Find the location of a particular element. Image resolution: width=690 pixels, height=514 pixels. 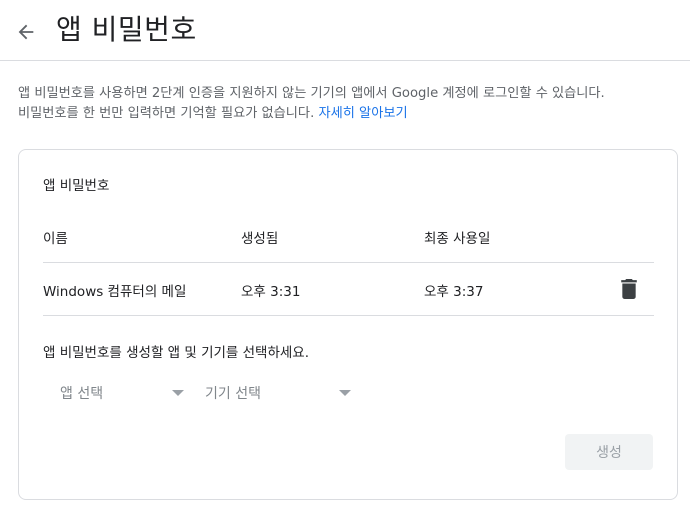

trash-icon is located at coordinates (629, 289).